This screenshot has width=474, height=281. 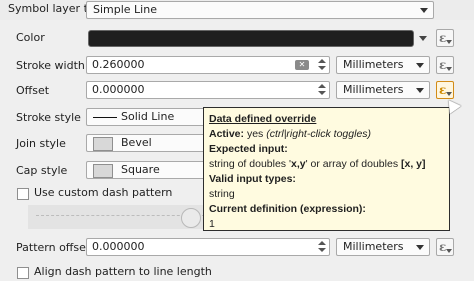 I want to click on clear-icon: ✕, so click(x=302, y=65).